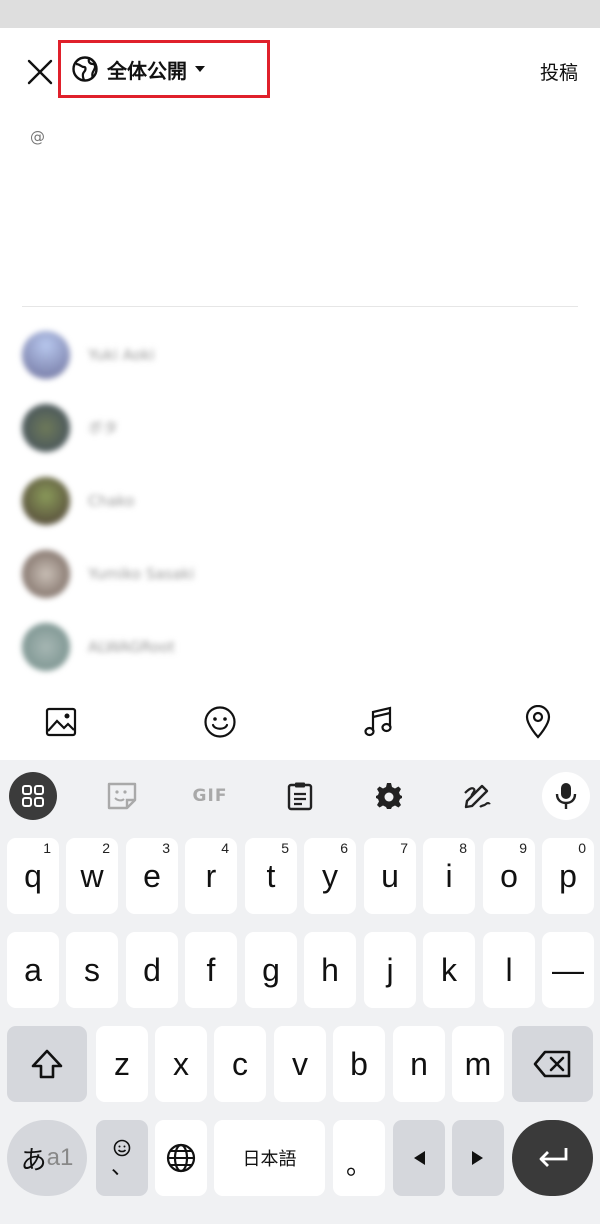  I want to click on key-p: p0, so click(568, 876).